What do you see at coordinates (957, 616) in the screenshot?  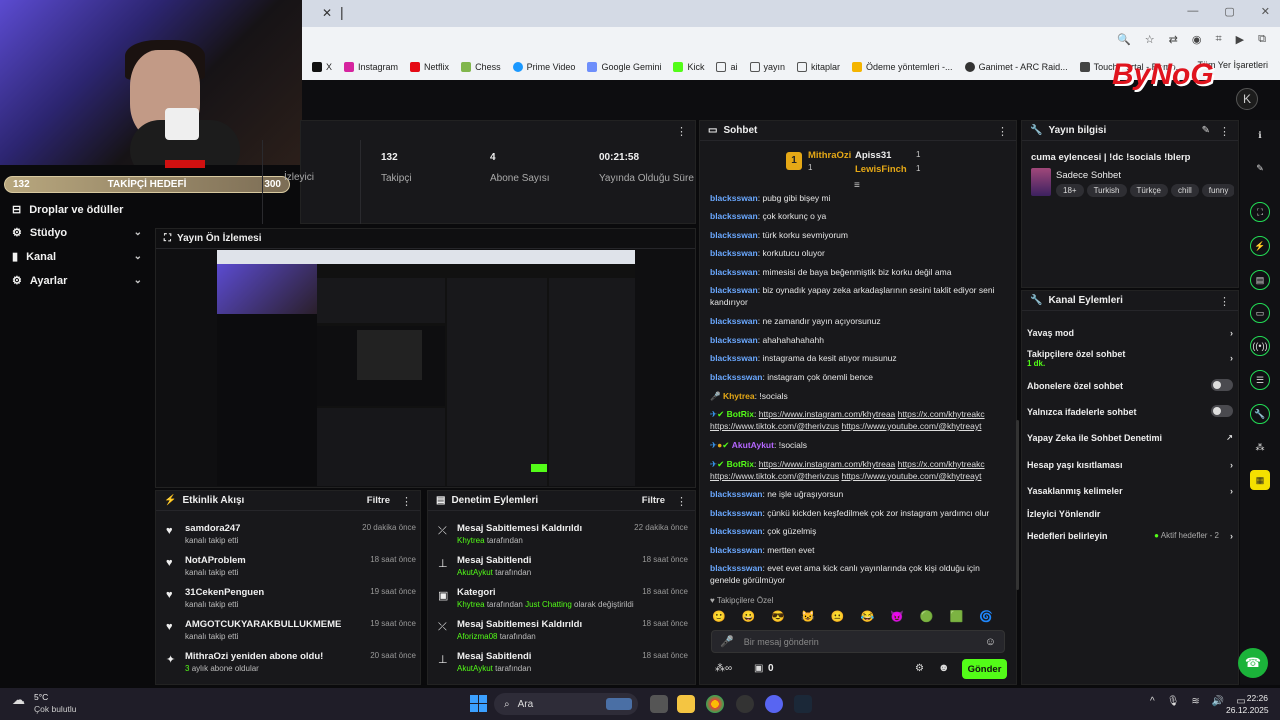 I see `emote-icon: 🟩` at bounding box center [957, 616].